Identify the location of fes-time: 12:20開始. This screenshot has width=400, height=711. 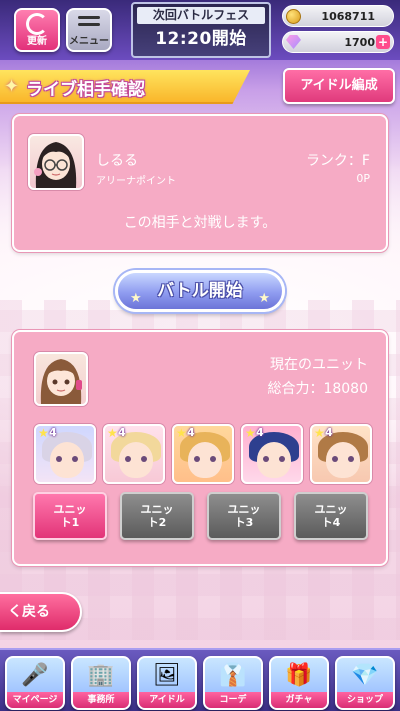
(201, 39).